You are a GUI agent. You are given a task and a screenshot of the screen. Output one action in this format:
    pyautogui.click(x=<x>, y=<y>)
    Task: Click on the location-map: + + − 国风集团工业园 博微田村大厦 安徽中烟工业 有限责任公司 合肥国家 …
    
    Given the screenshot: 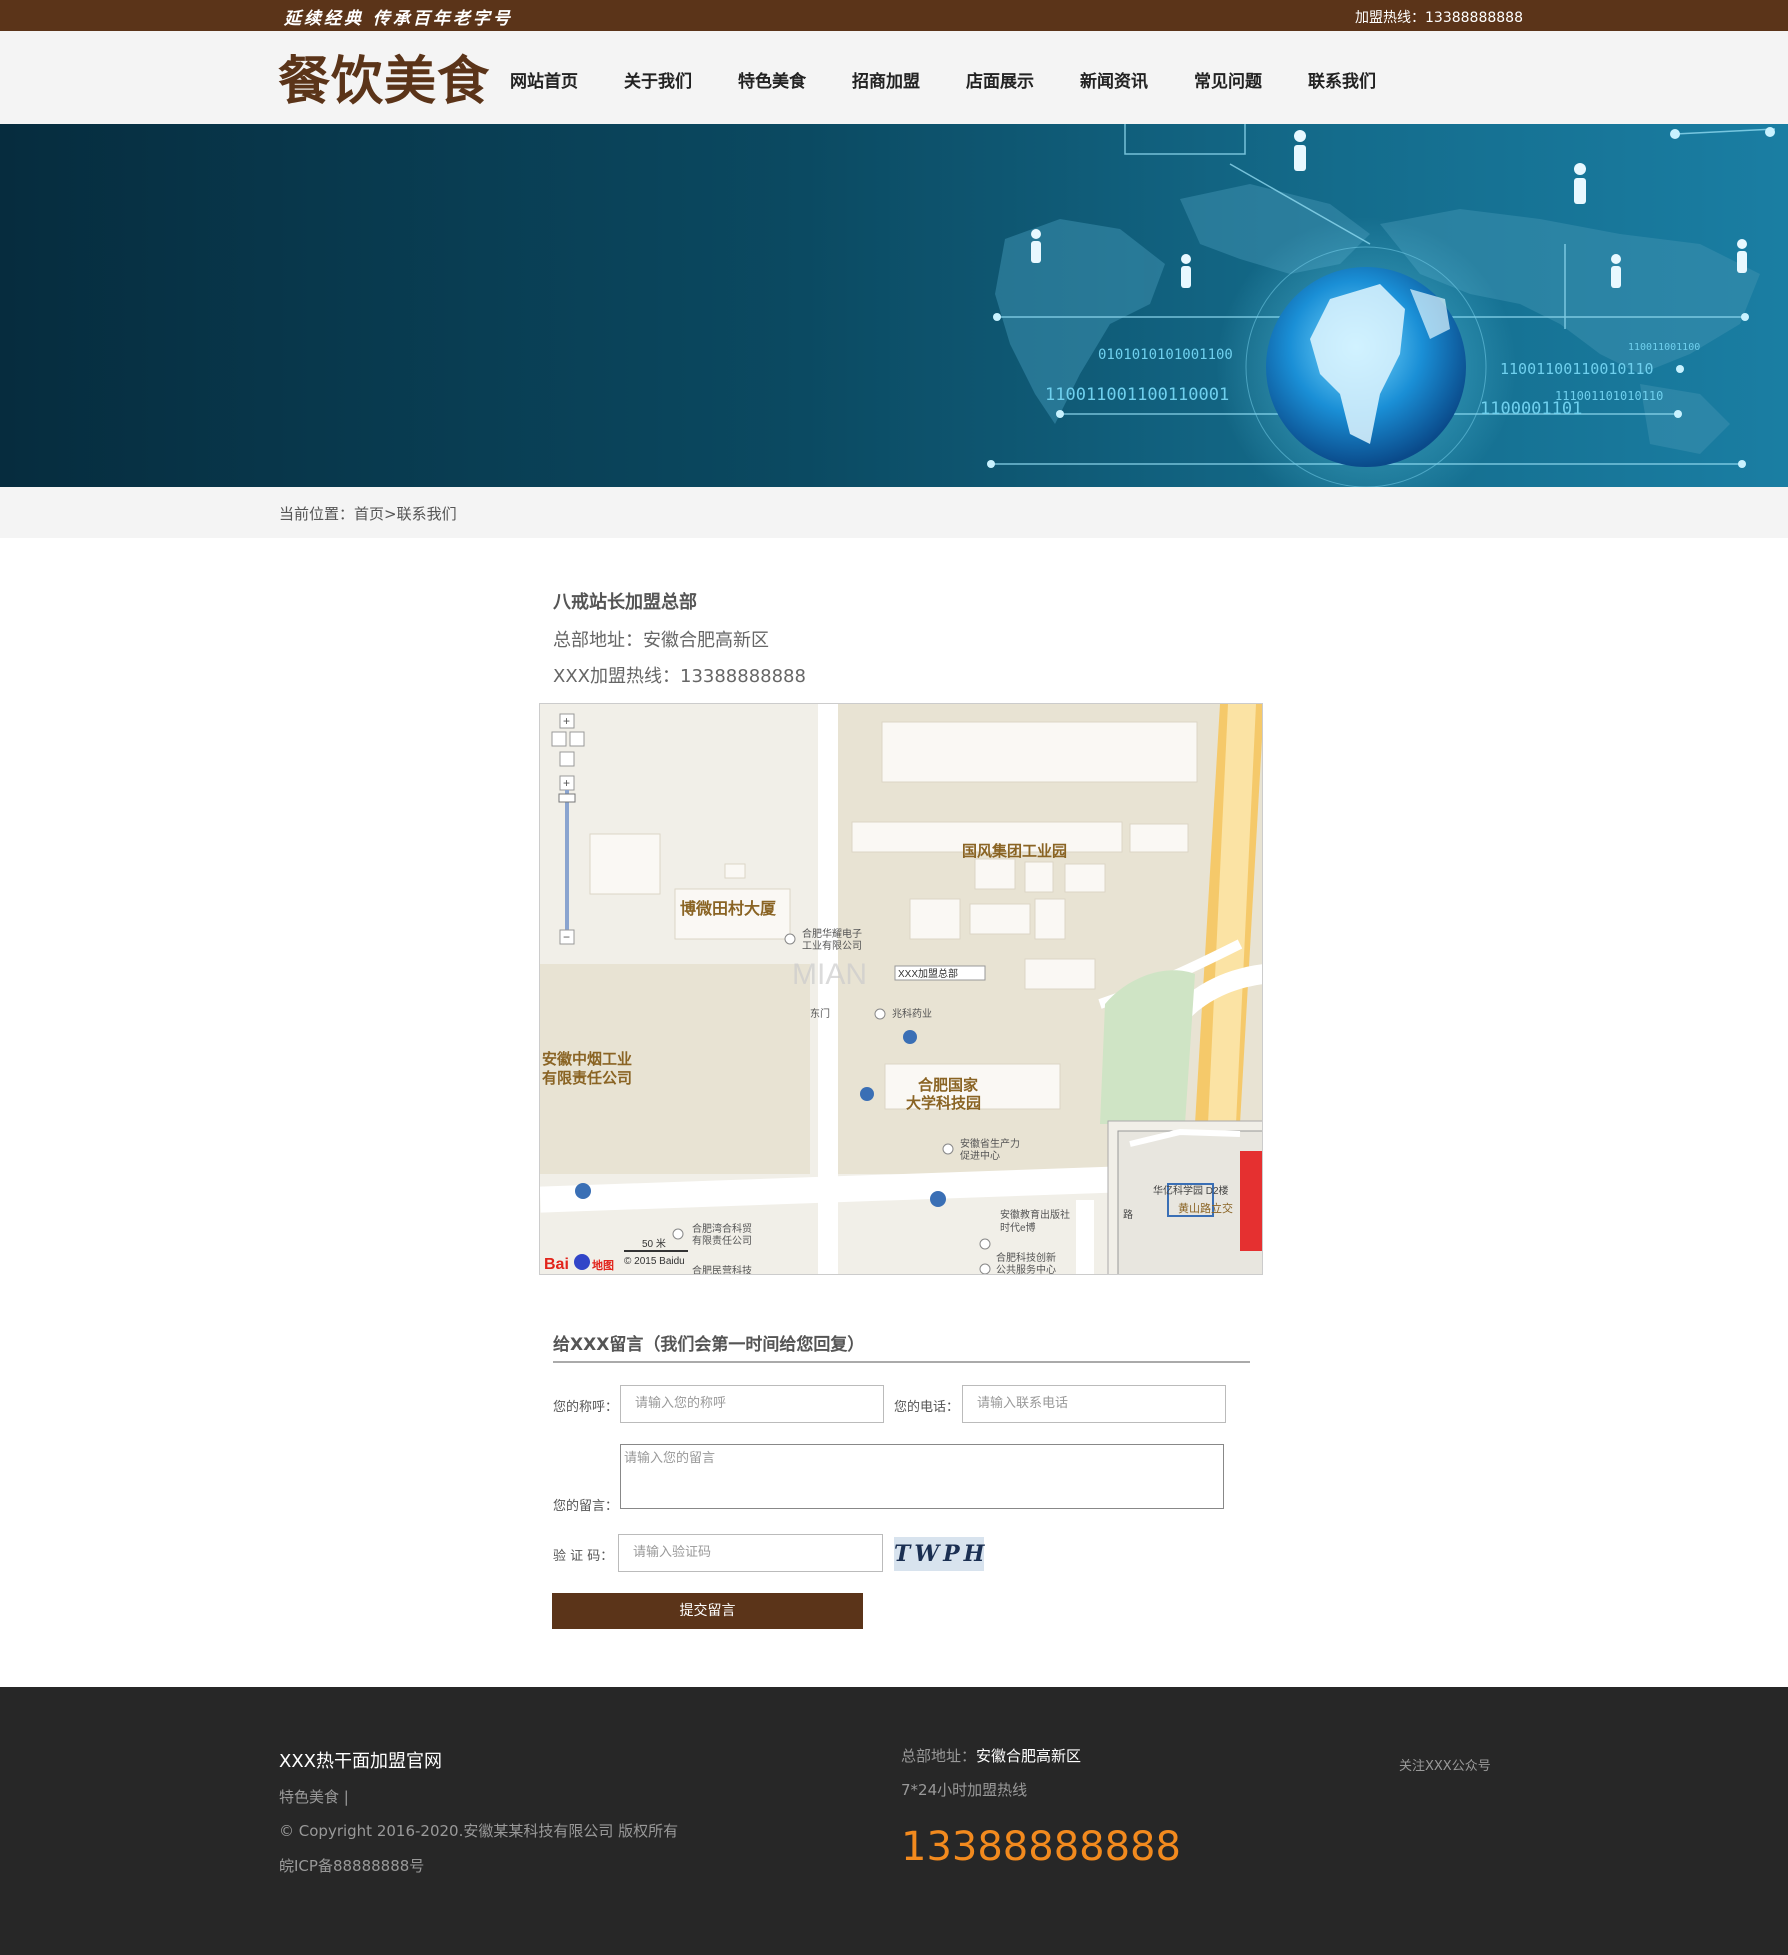 What is the action you would take?
    pyautogui.click(x=901, y=989)
    